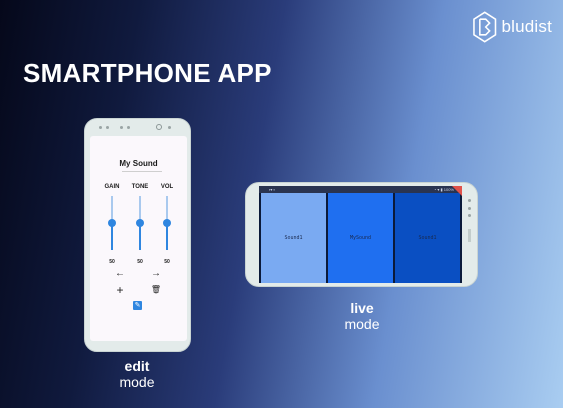  I want to click on gain-slider, so click(112, 223).